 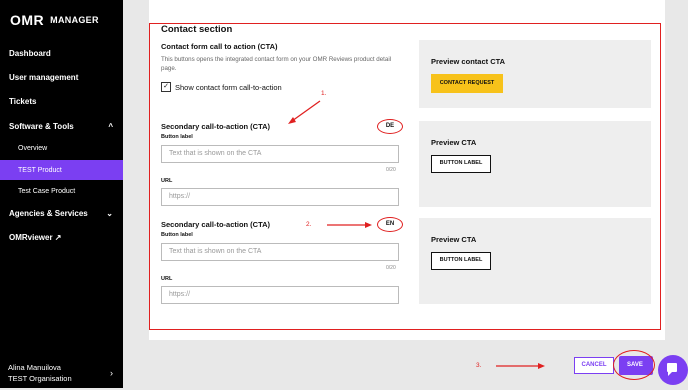 I want to click on sidebar-item-test-case-product: Test Case Product, so click(x=61, y=191).